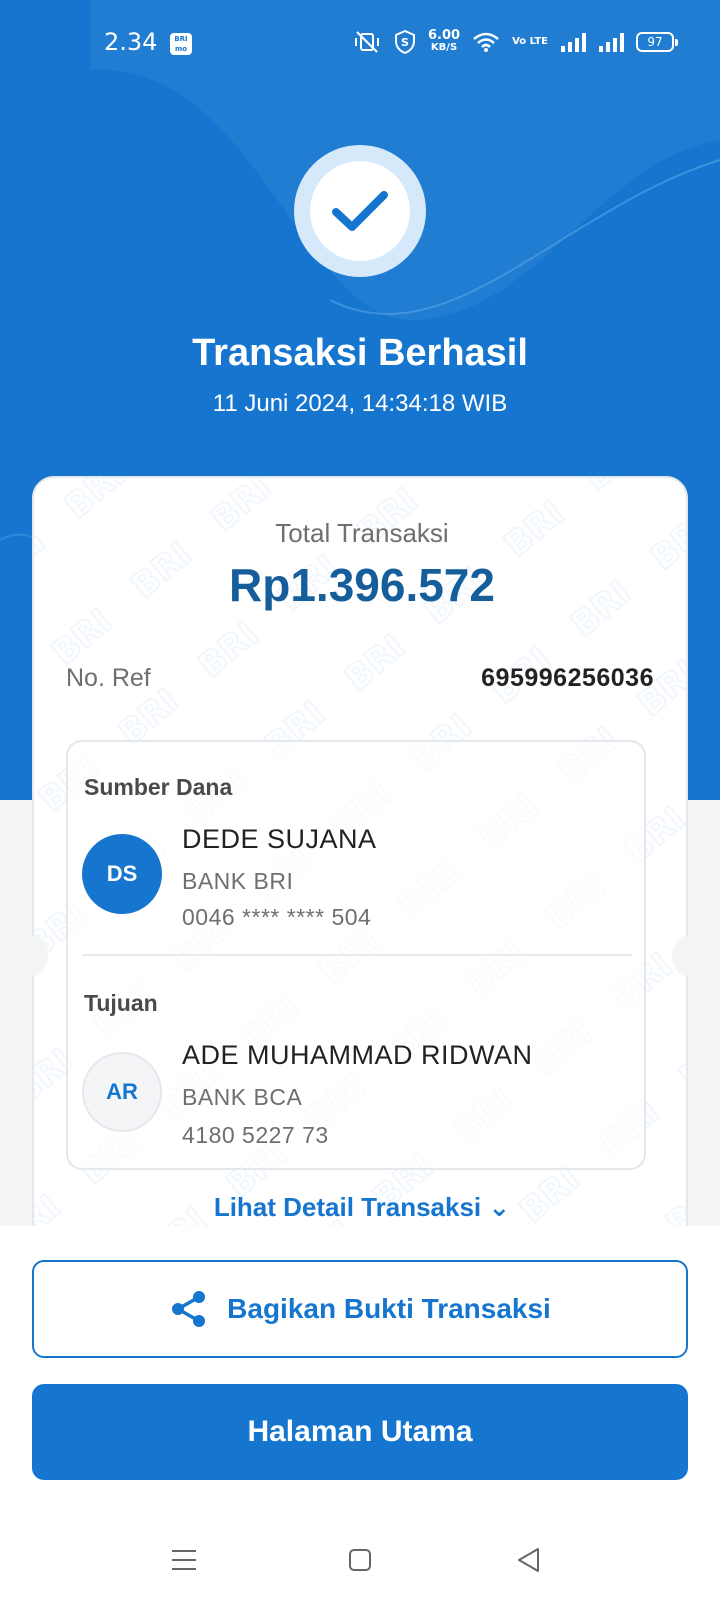 This screenshot has height=1600, width=720. I want to click on destination-account: 4180 5227 73, so click(255, 1135).